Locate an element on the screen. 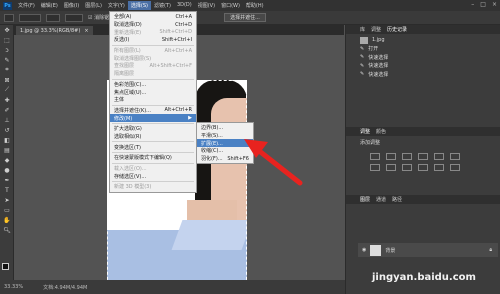 The image size is (500, 294). shape-tool-icon: ▭ is located at coordinates (7, 210).